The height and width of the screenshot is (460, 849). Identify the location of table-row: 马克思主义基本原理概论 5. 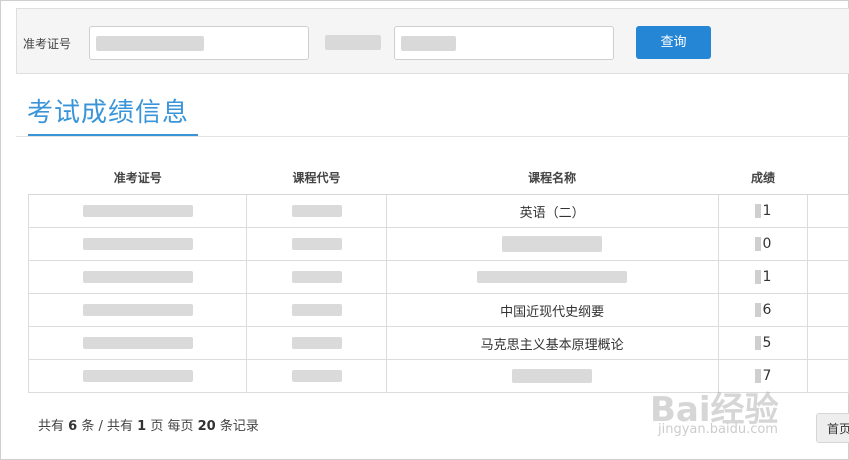
(438, 343).